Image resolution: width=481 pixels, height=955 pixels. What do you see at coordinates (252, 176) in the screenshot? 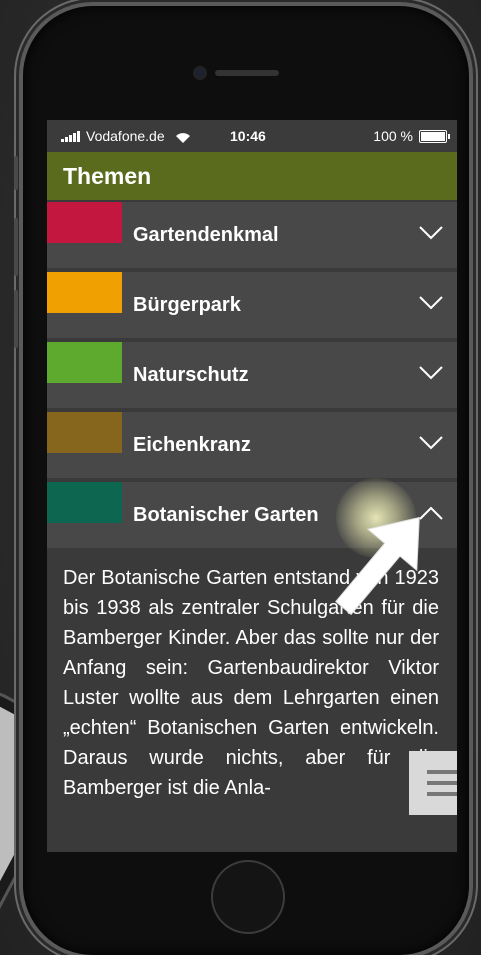
I see `page-title: Themen` at bounding box center [252, 176].